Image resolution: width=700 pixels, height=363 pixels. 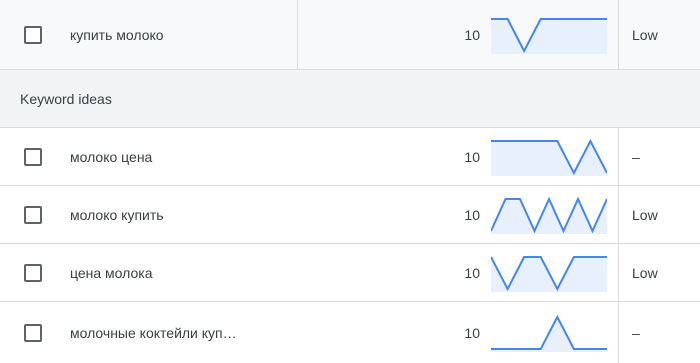 What do you see at coordinates (111, 156) in the screenshot?
I see `keyword-text: молоко цена` at bounding box center [111, 156].